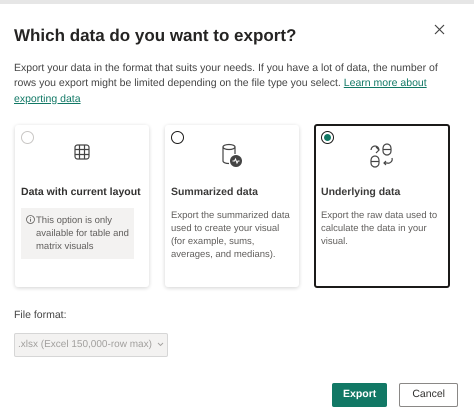  What do you see at coordinates (379, 228) in the screenshot?
I see `option-description: Export the raw data used to calculate the data in your visual.` at bounding box center [379, 228].